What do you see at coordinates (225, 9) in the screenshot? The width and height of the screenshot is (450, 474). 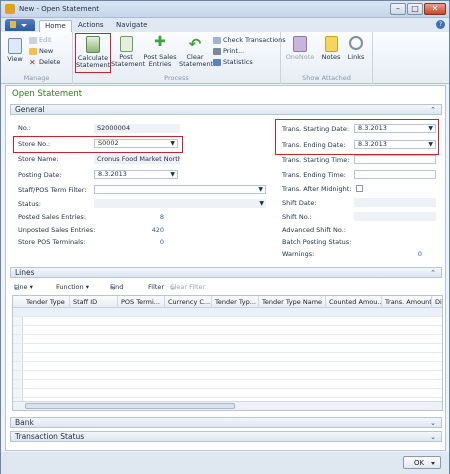 I see `title-bar: New - Open Statement – □ ✕` at bounding box center [225, 9].